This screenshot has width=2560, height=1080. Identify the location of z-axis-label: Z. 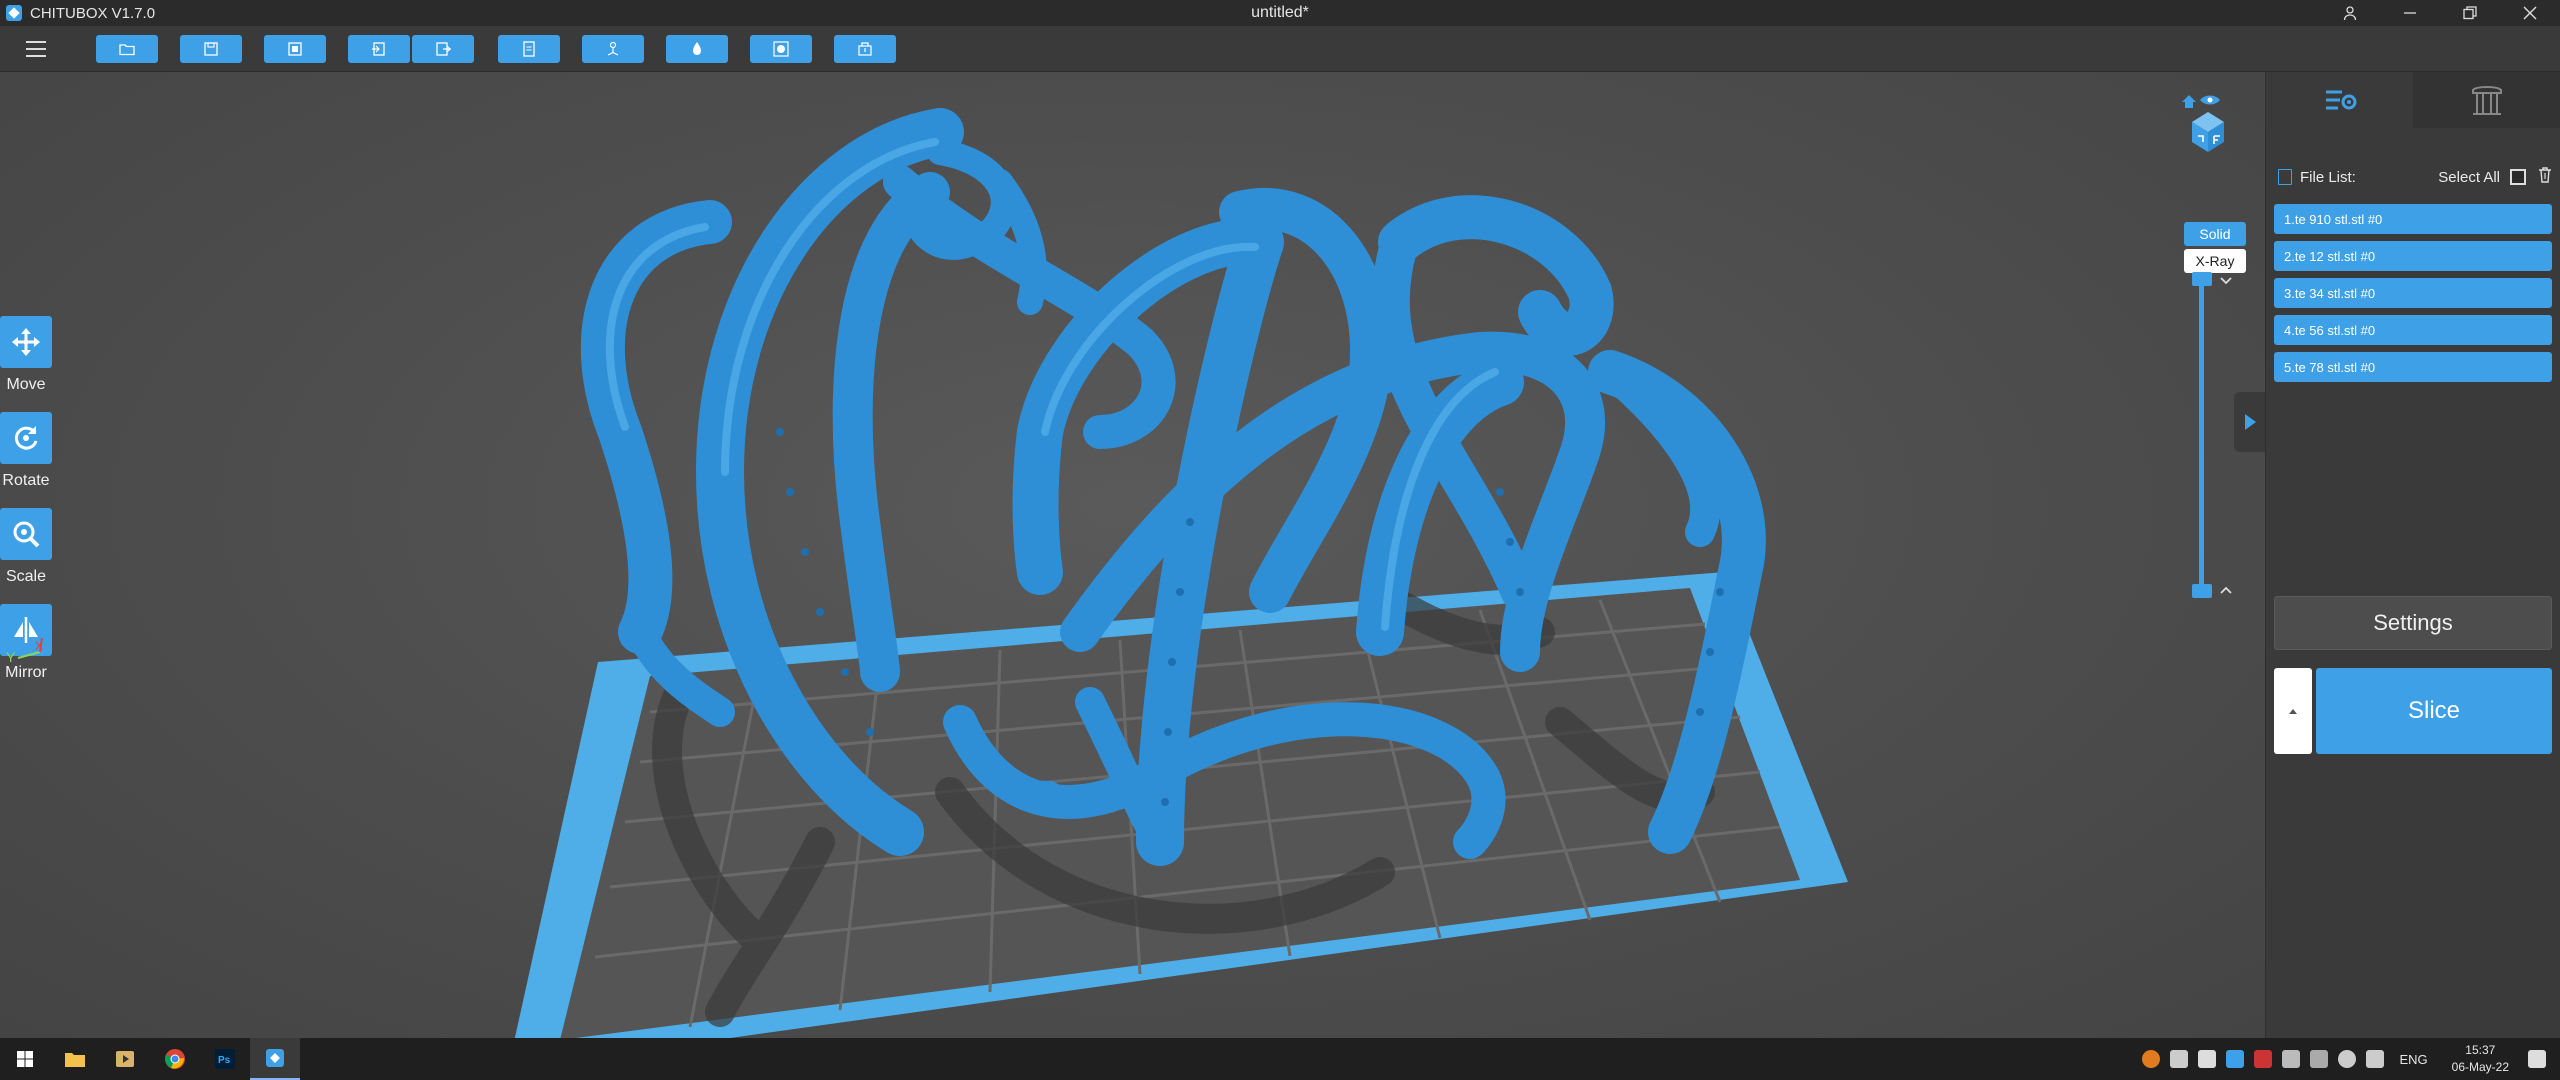
(48, 627).